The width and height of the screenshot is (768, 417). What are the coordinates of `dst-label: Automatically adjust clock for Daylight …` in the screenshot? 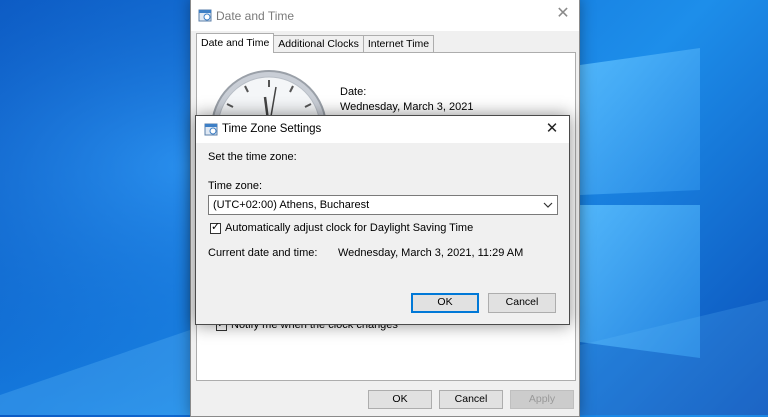 It's located at (349, 228).